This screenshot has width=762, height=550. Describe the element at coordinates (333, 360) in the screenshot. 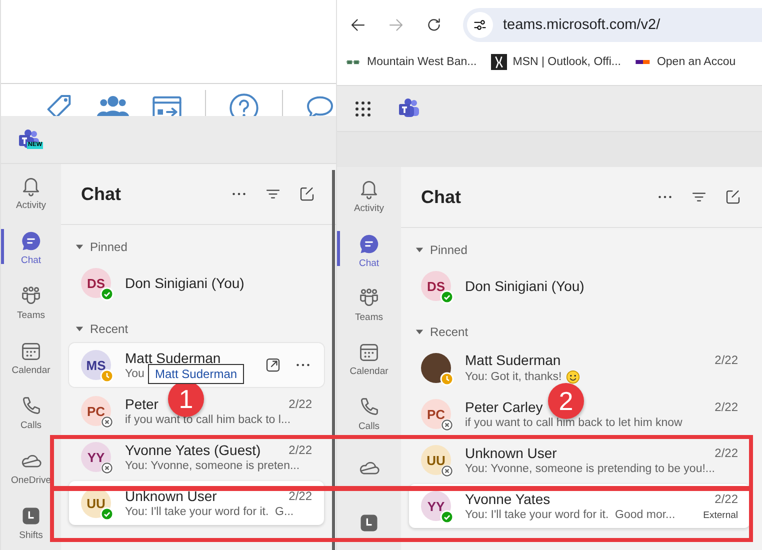

I see `scrollbar` at that location.